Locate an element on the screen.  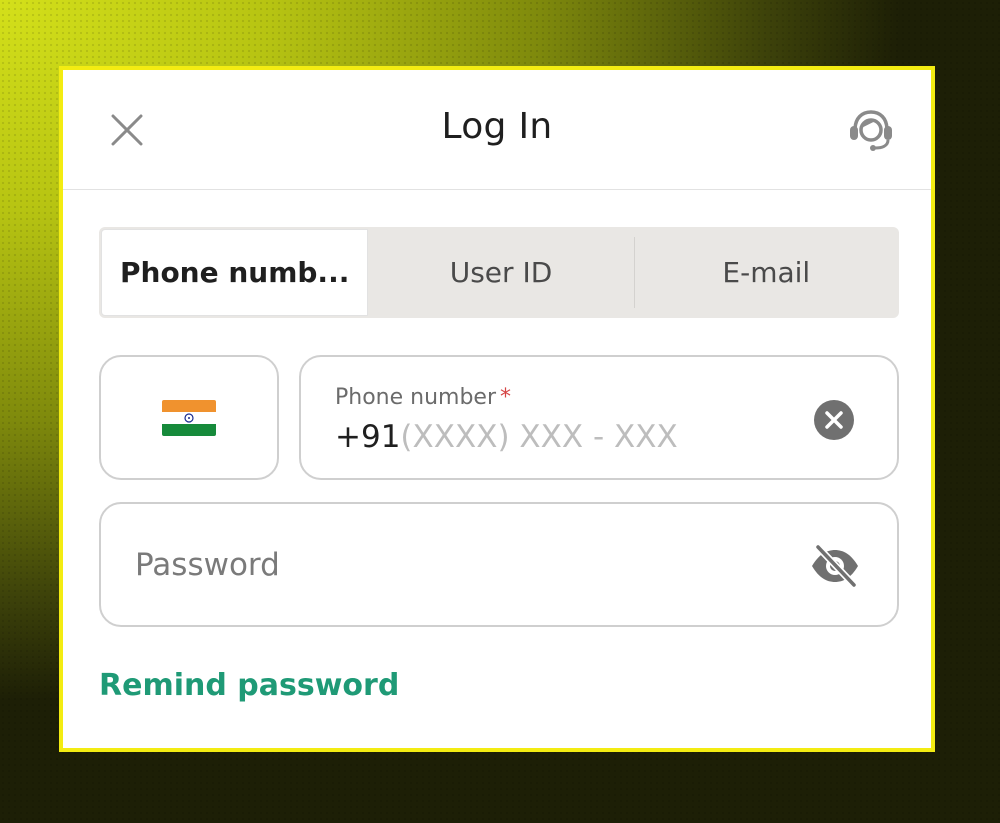
remind-password-link: Remind password is located at coordinates (249, 685).